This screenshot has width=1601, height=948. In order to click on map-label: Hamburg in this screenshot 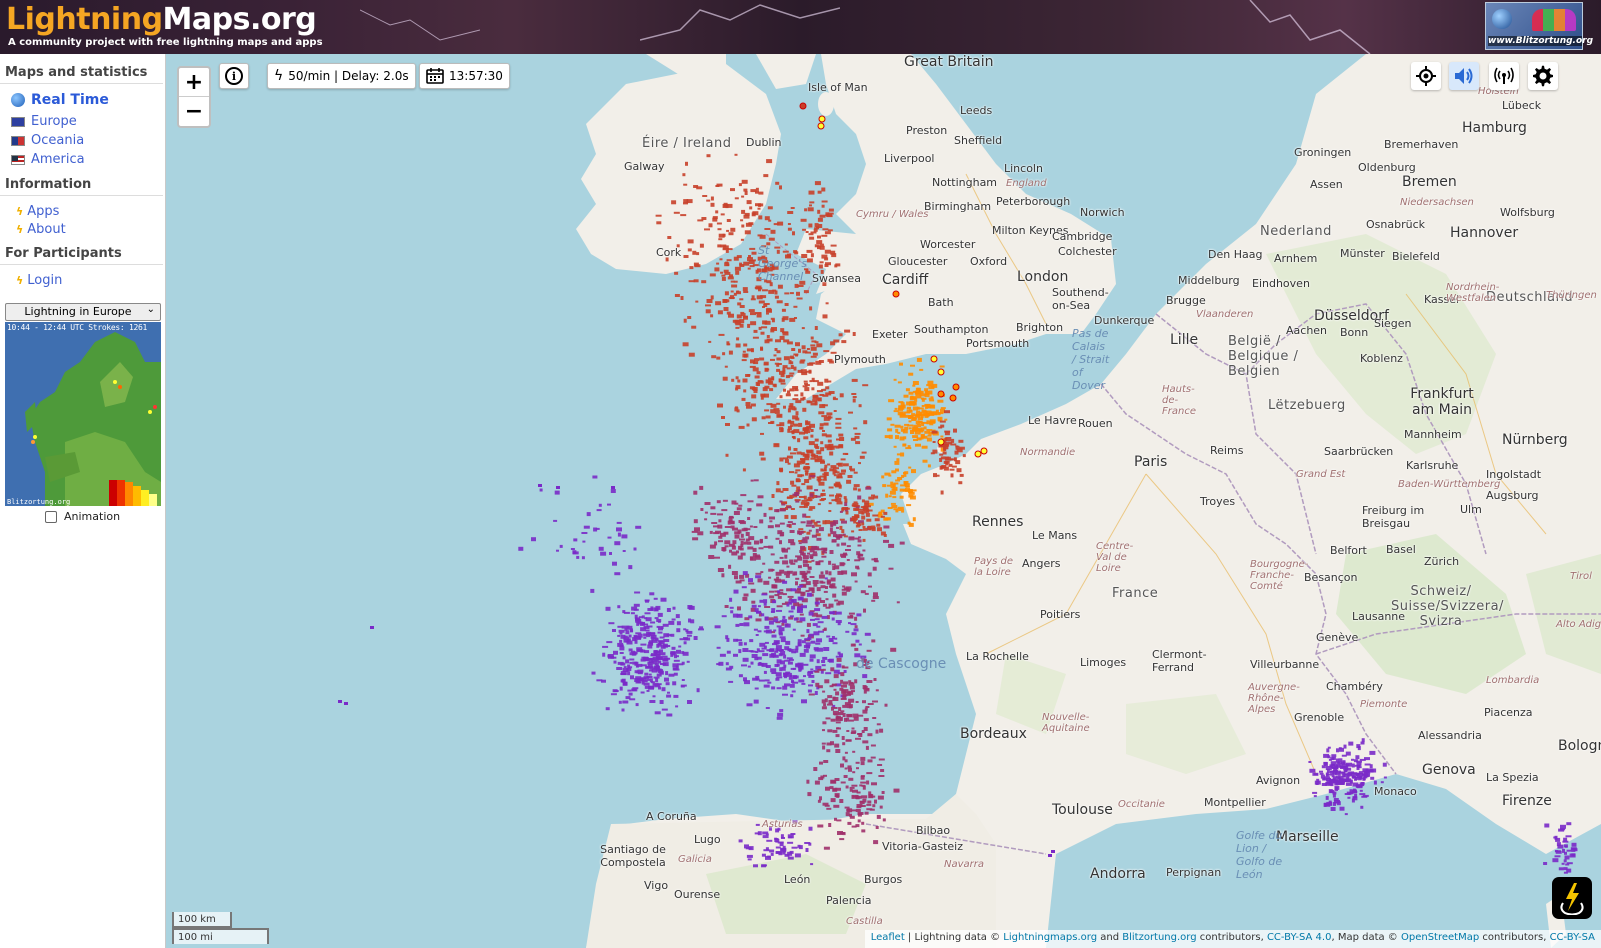, I will do `click(1494, 128)`.